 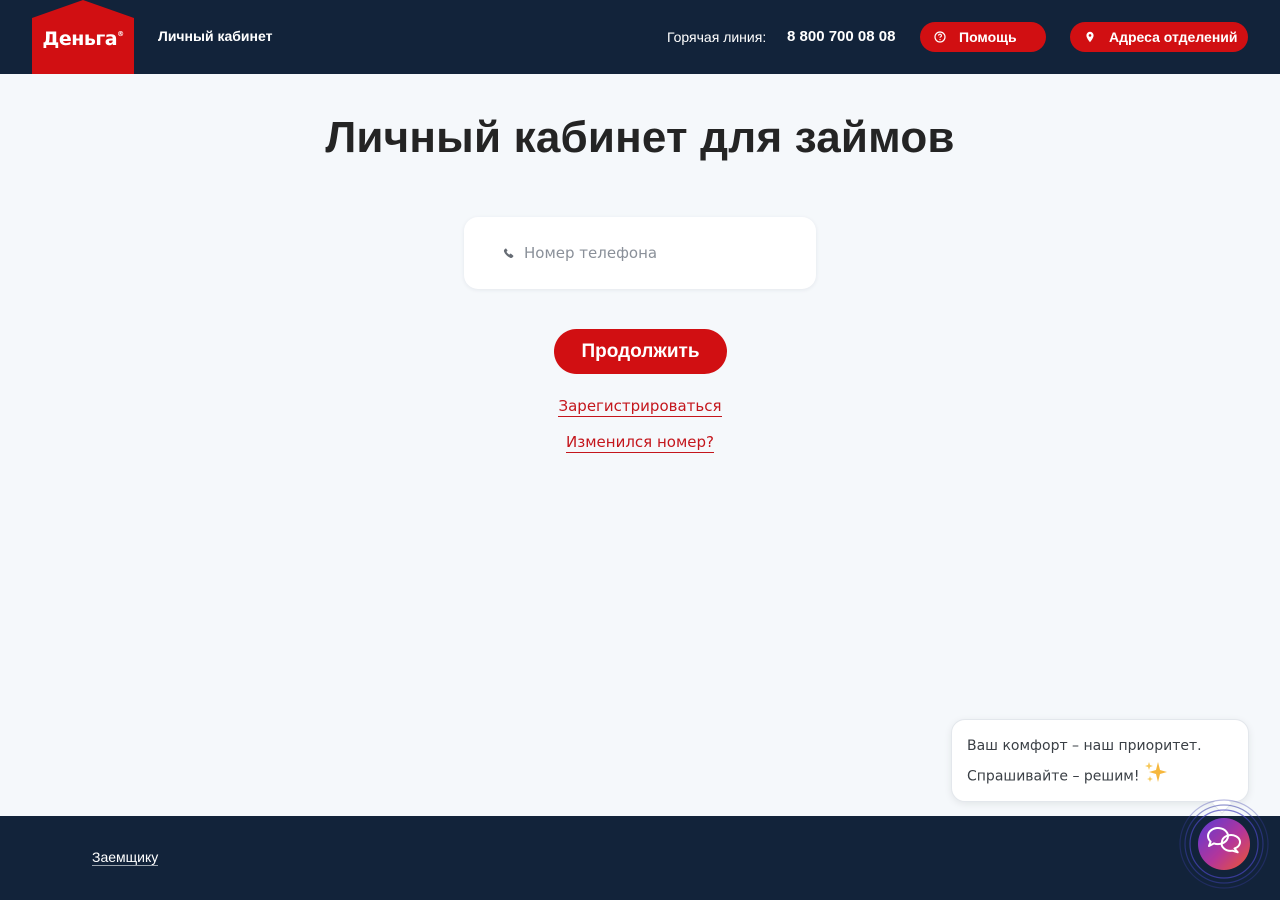 What do you see at coordinates (940, 37) in the screenshot?
I see `question-circle-icon` at bounding box center [940, 37].